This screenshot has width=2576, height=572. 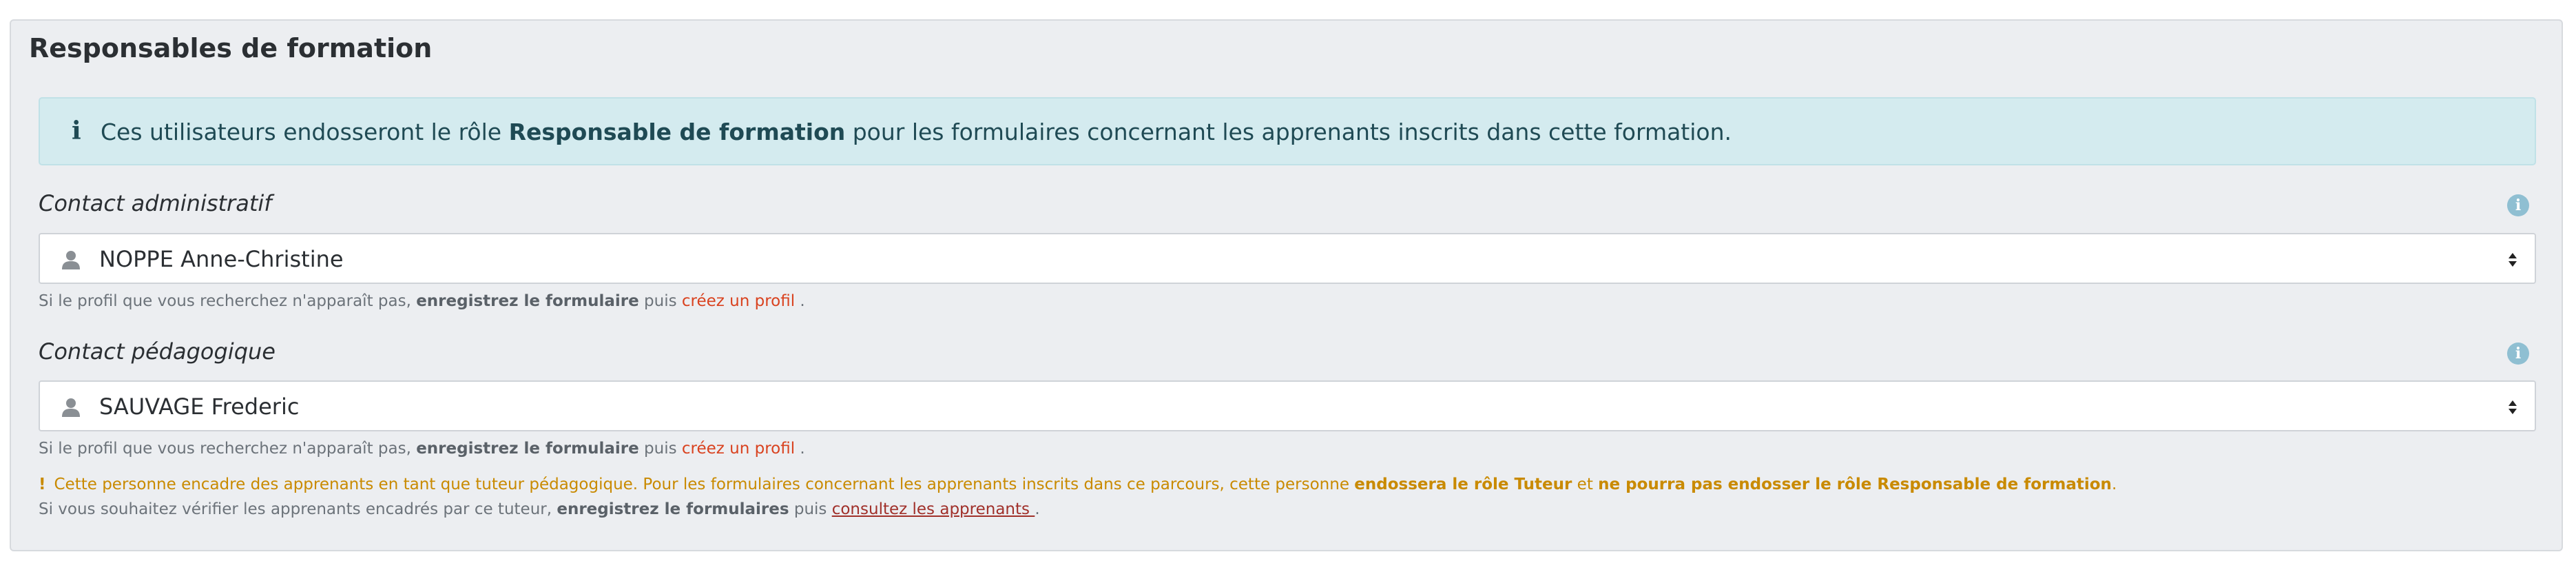 What do you see at coordinates (677, 132) in the screenshot?
I see `alert-text-bold: Responsable de formation` at bounding box center [677, 132].